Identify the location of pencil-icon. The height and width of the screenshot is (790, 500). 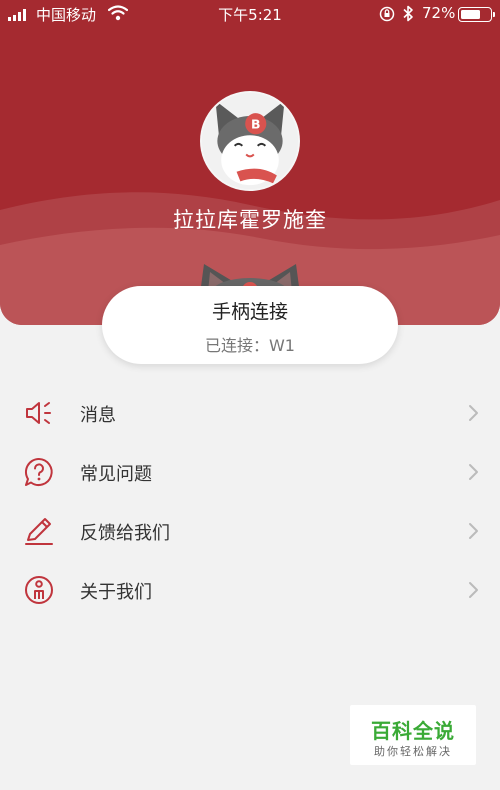
(39, 531).